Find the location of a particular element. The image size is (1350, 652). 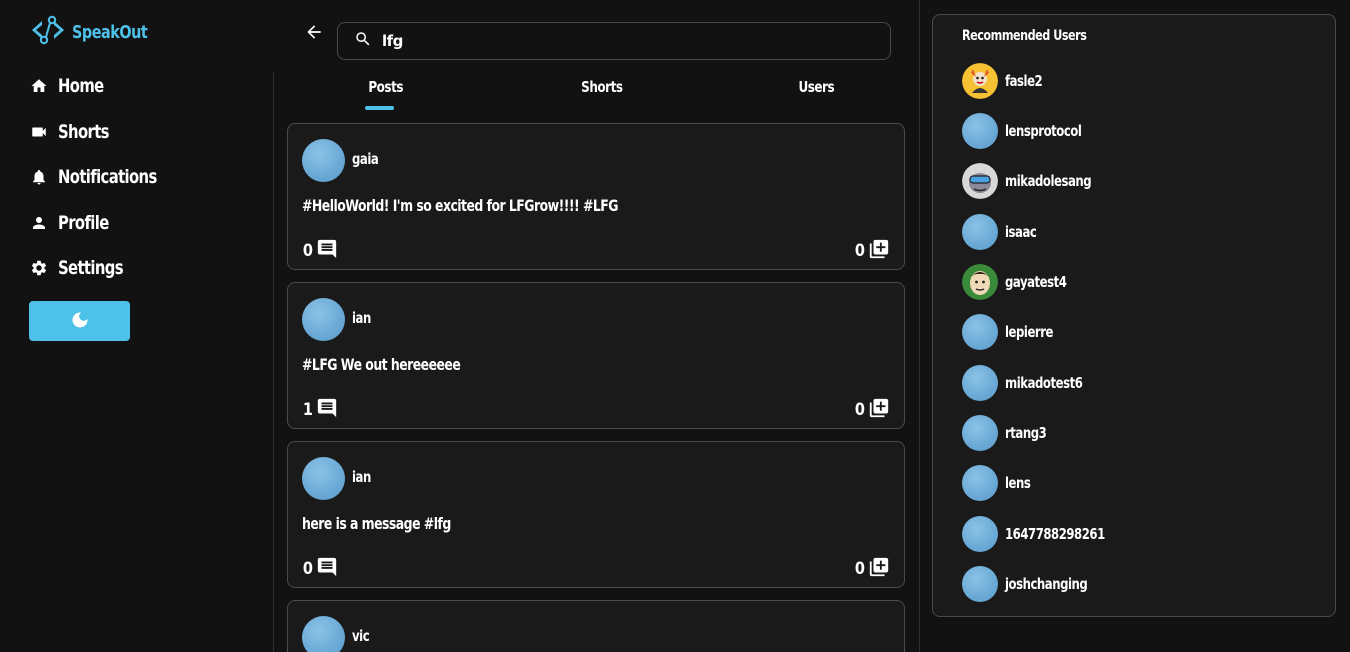

panel-title: Recommended Users is located at coordinates (1024, 36).